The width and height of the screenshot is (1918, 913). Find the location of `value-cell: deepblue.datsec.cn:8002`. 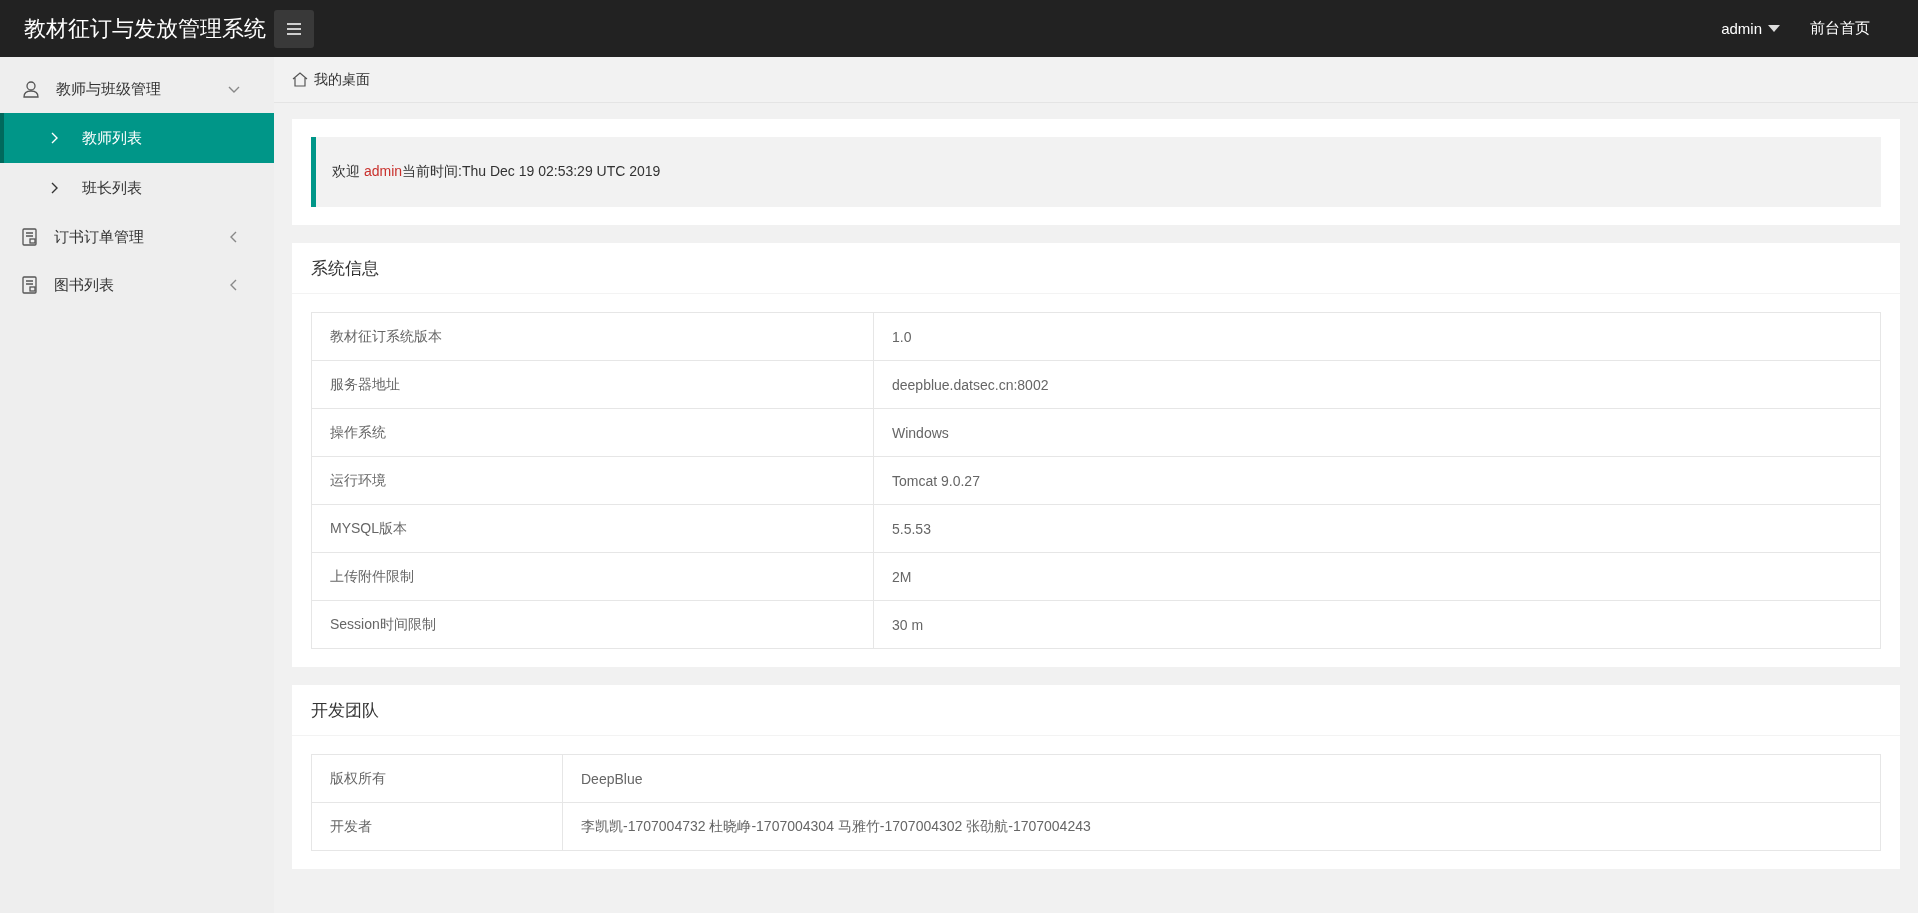

value-cell: deepblue.datsec.cn:8002 is located at coordinates (1377, 384).